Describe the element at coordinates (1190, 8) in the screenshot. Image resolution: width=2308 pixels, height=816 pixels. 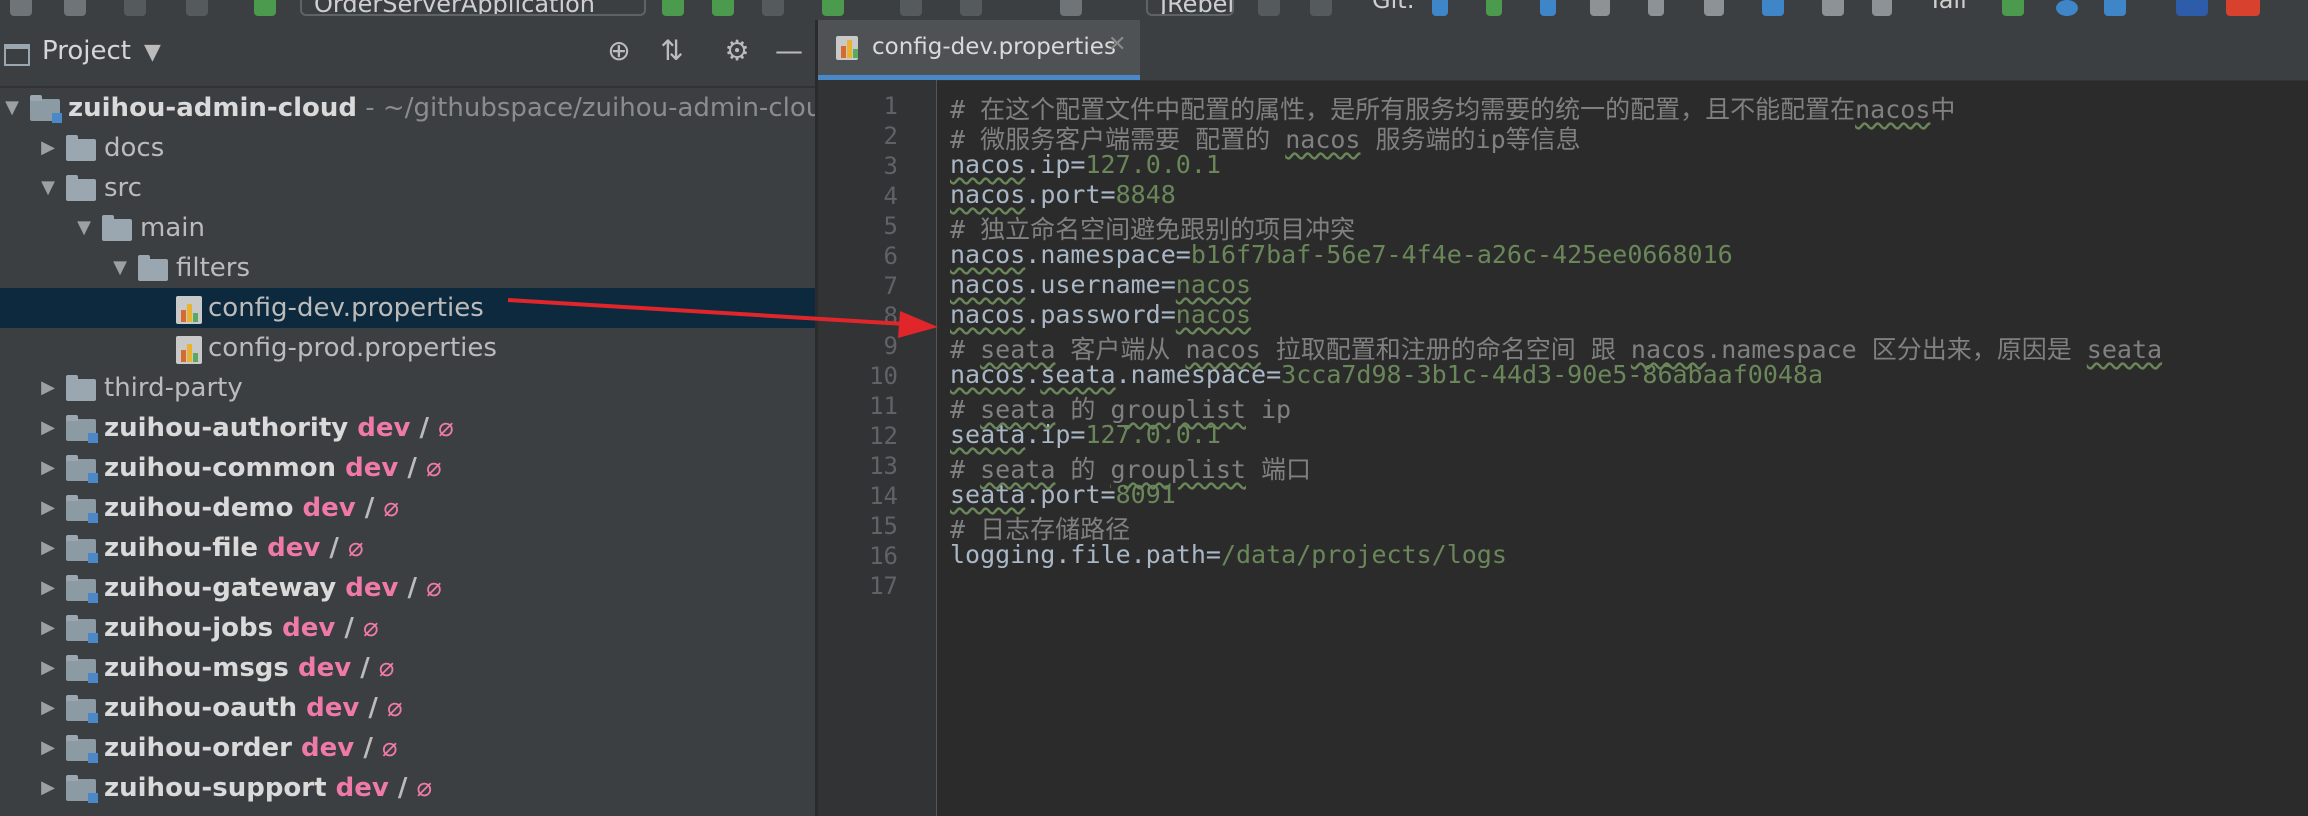
I see `jrebel-select: JRebel` at that location.